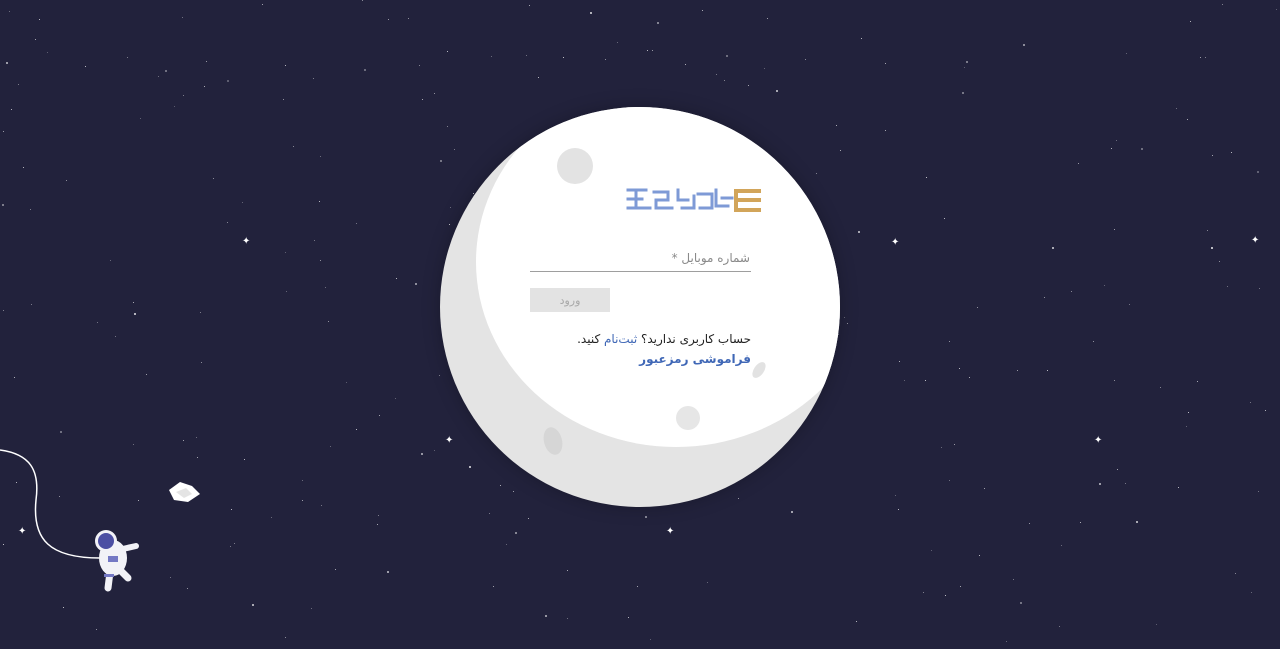 The height and width of the screenshot is (649, 1280). I want to click on moon-lit-face, so click(658, 277).